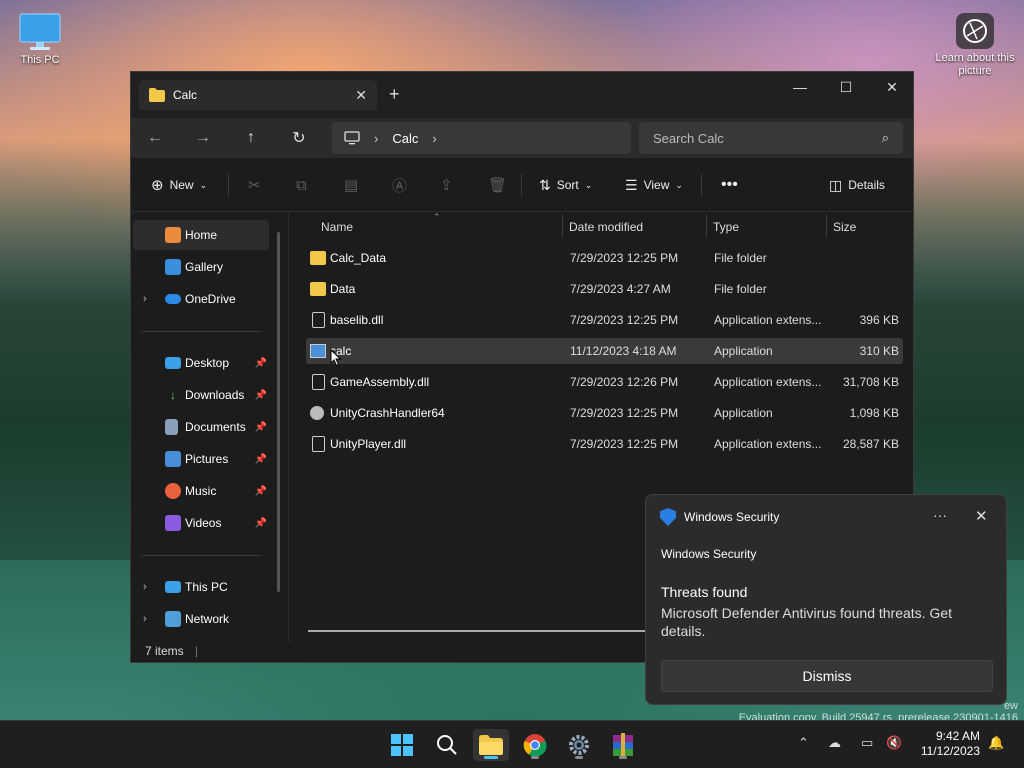 The width and height of the screenshot is (1024, 768). I want to click on chrome-taskbar-button, so click(535, 745).